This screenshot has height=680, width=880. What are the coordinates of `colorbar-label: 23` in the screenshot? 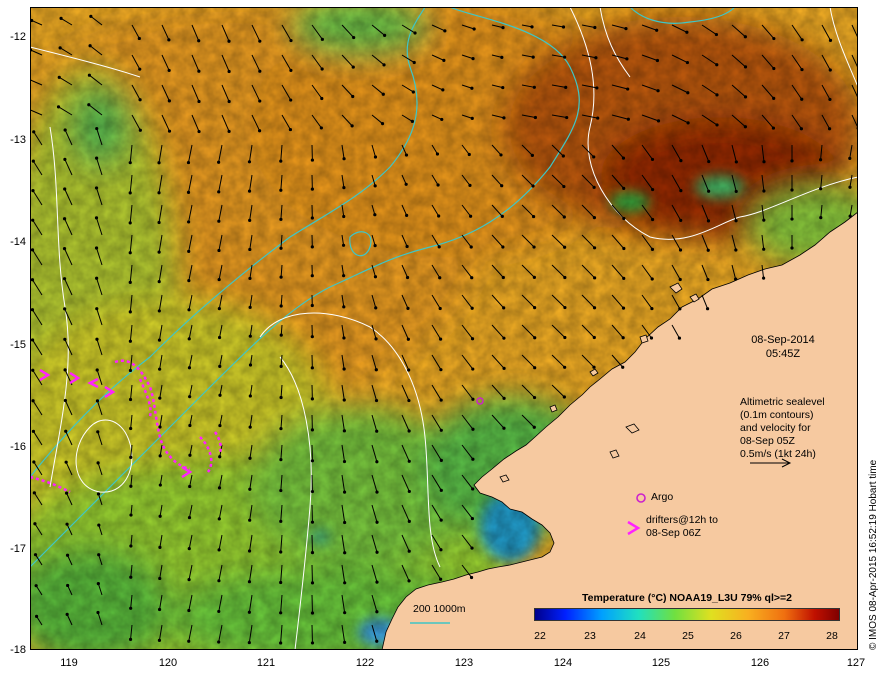 It's located at (590, 636).